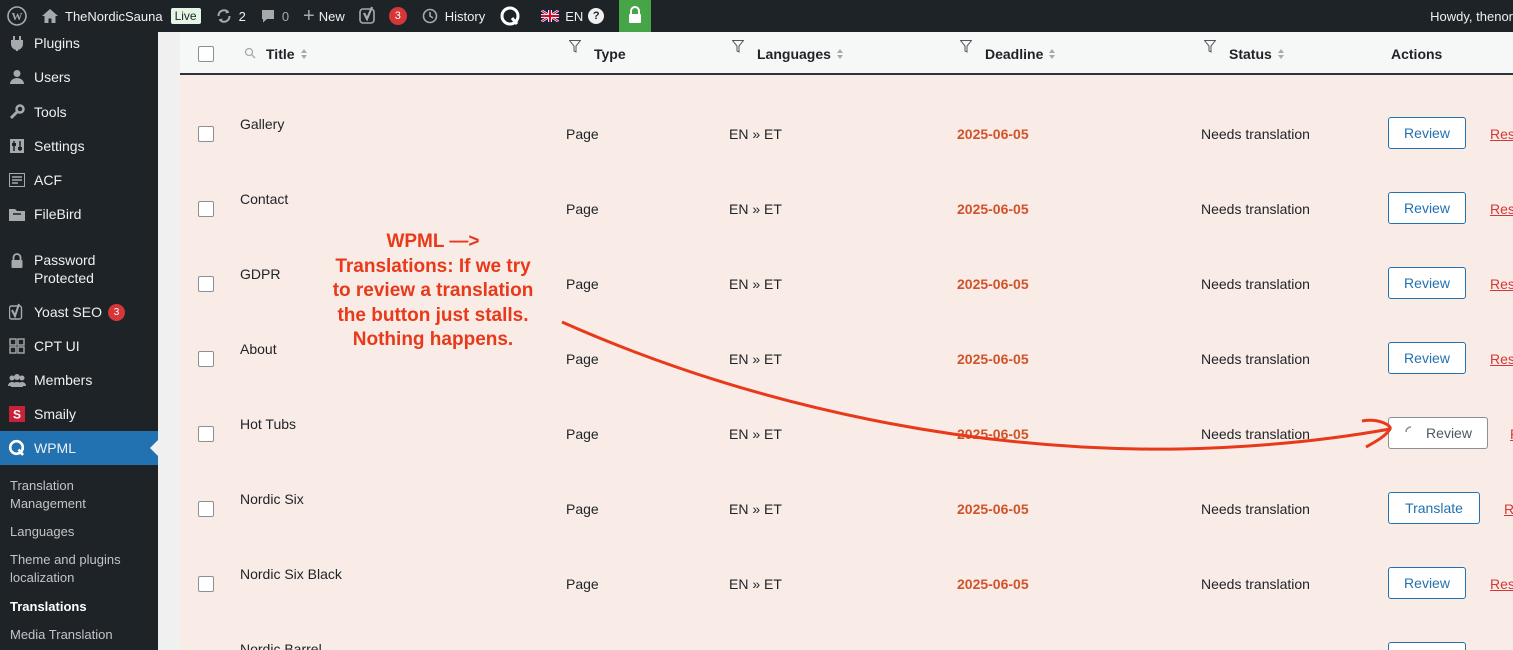  I want to click on sidebar-item-label: ACF, so click(48, 180).